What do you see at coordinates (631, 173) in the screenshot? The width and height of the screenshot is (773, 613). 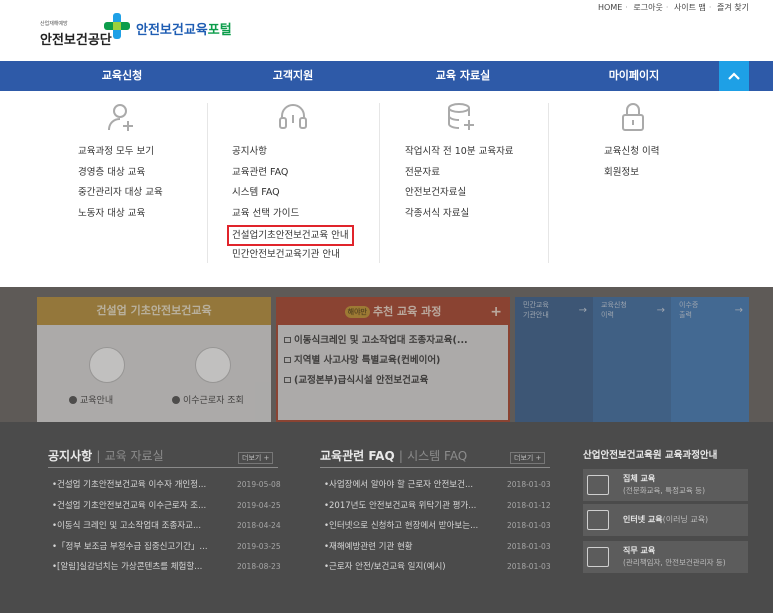 I see `menu-item: 회원정보` at bounding box center [631, 173].